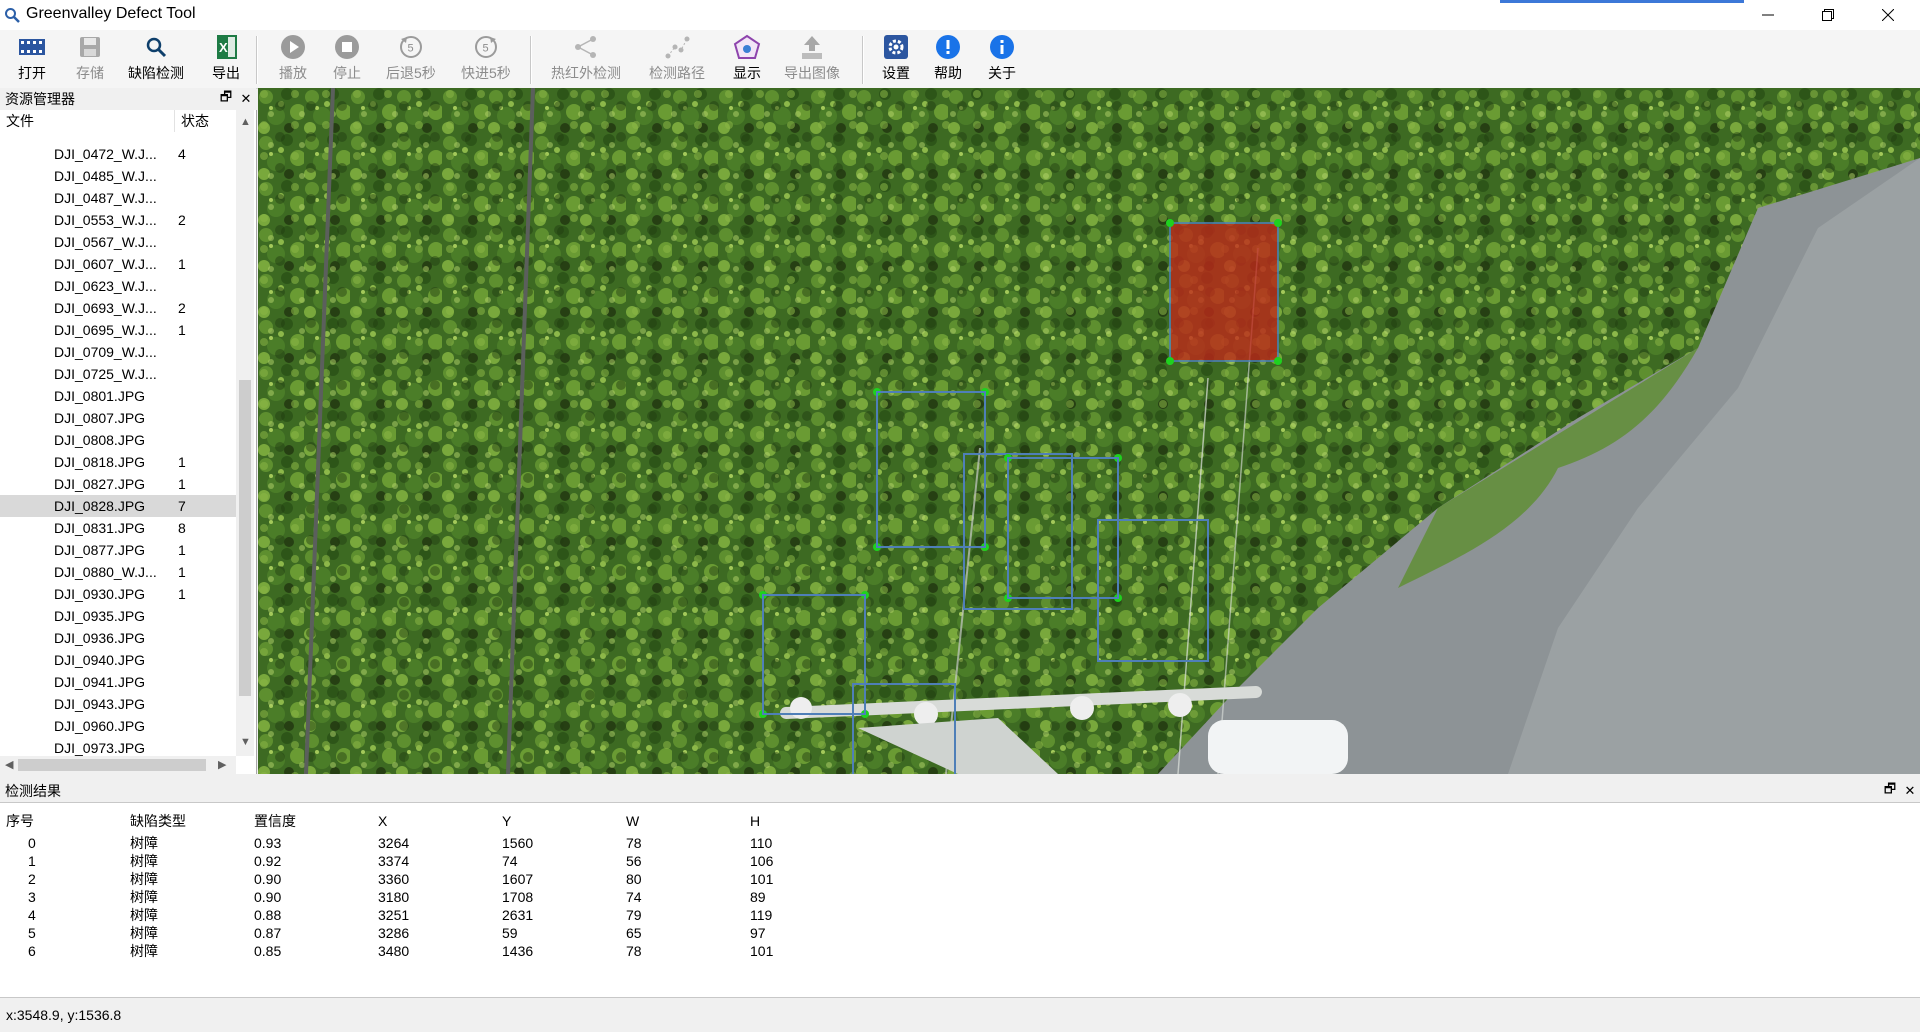  I want to click on detect-path-button: 检测路径, so click(677, 59).